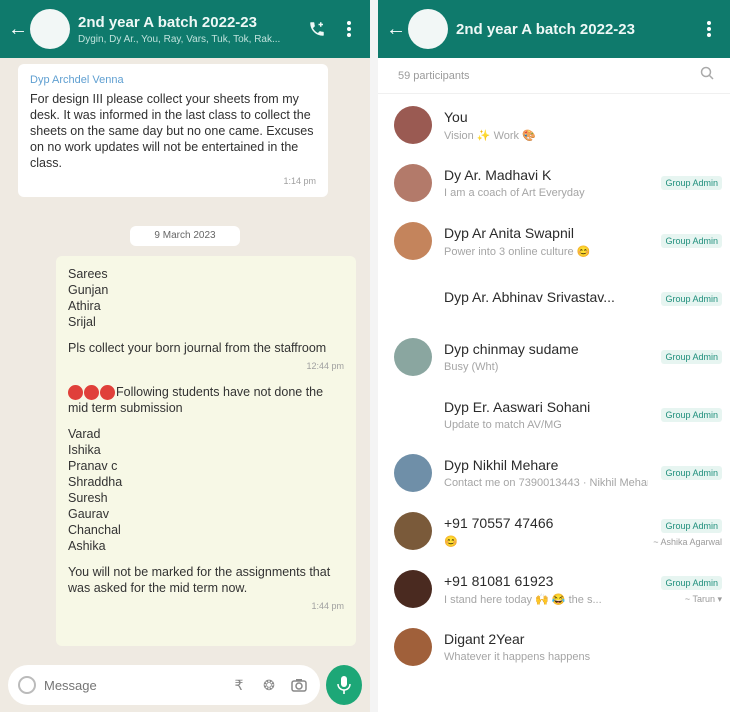  I want to click on participant-extra: ~ Ashika Agarwal, so click(687, 541).